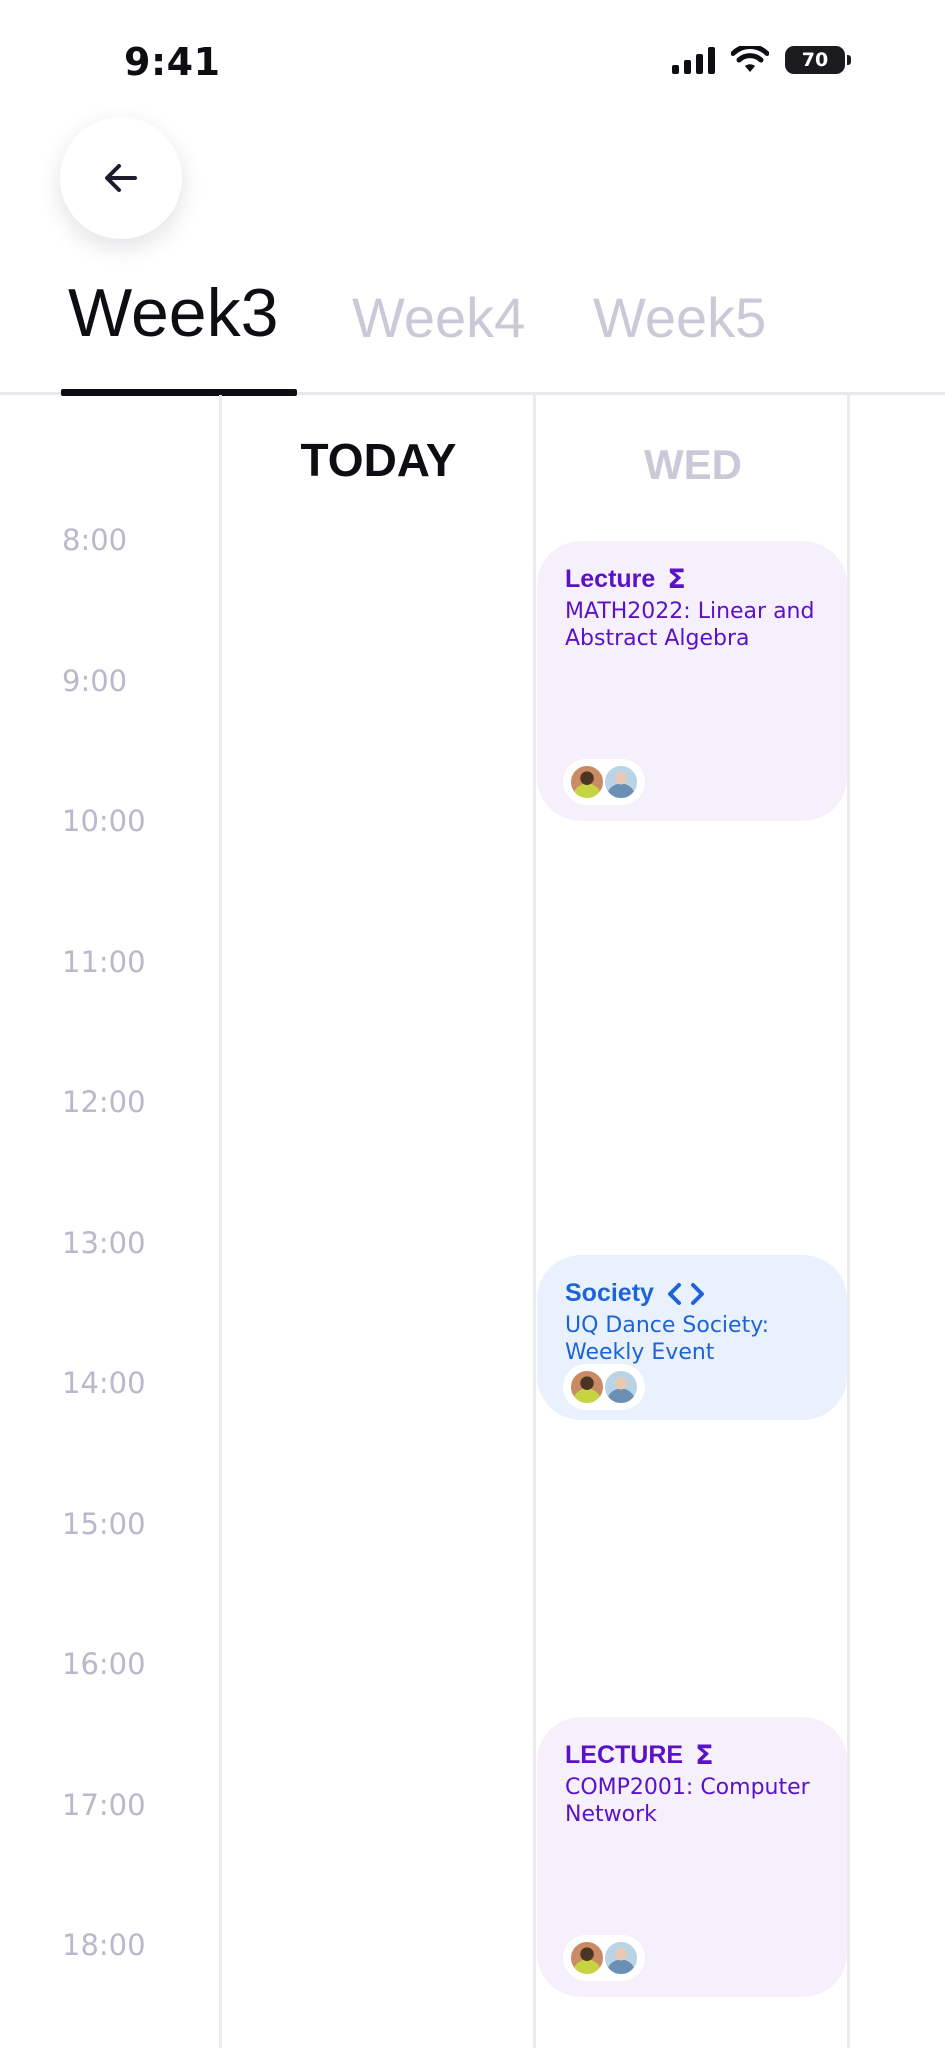 The width and height of the screenshot is (945, 2048). What do you see at coordinates (610, 579) in the screenshot?
I see `event-type-label: Lecture` at bounding box center [610, 579].